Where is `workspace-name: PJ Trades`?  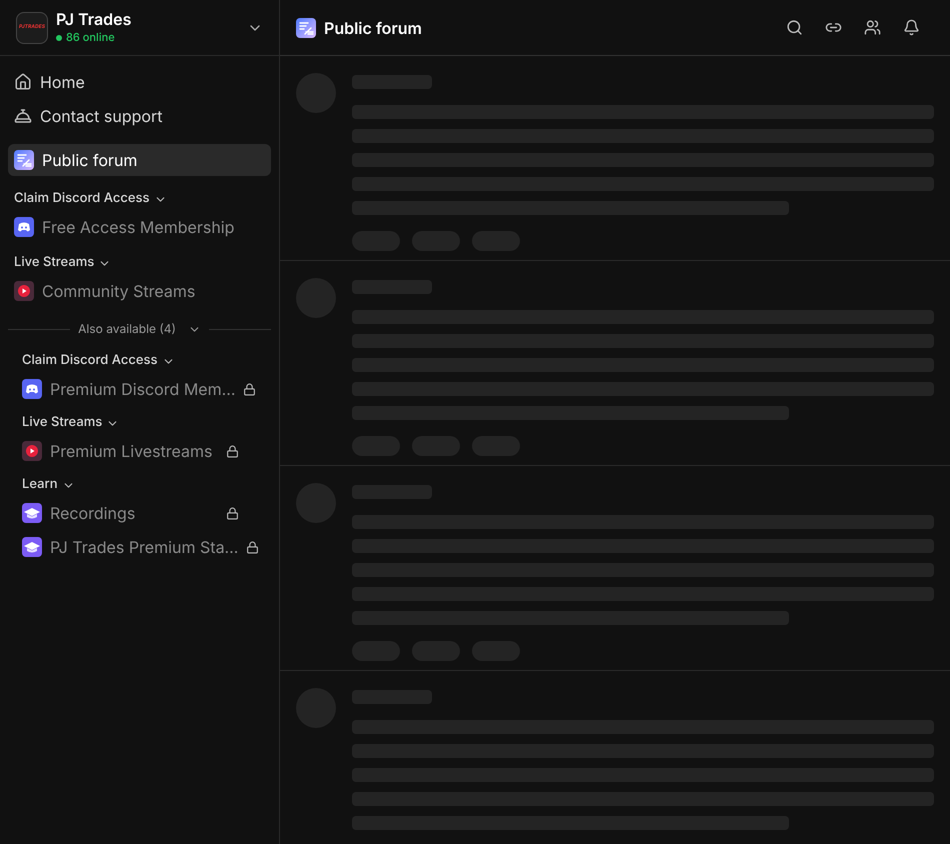 workspace-name: PJ Trades is located at coordinates (94, 19).